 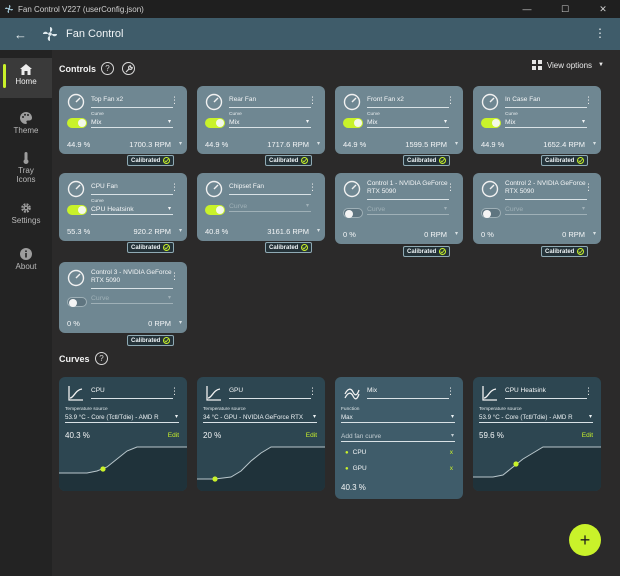 What do you see at coordinates (270, 393) in the screenshot?
I see `curve-name: GPU` at bounding box center [270, 393].